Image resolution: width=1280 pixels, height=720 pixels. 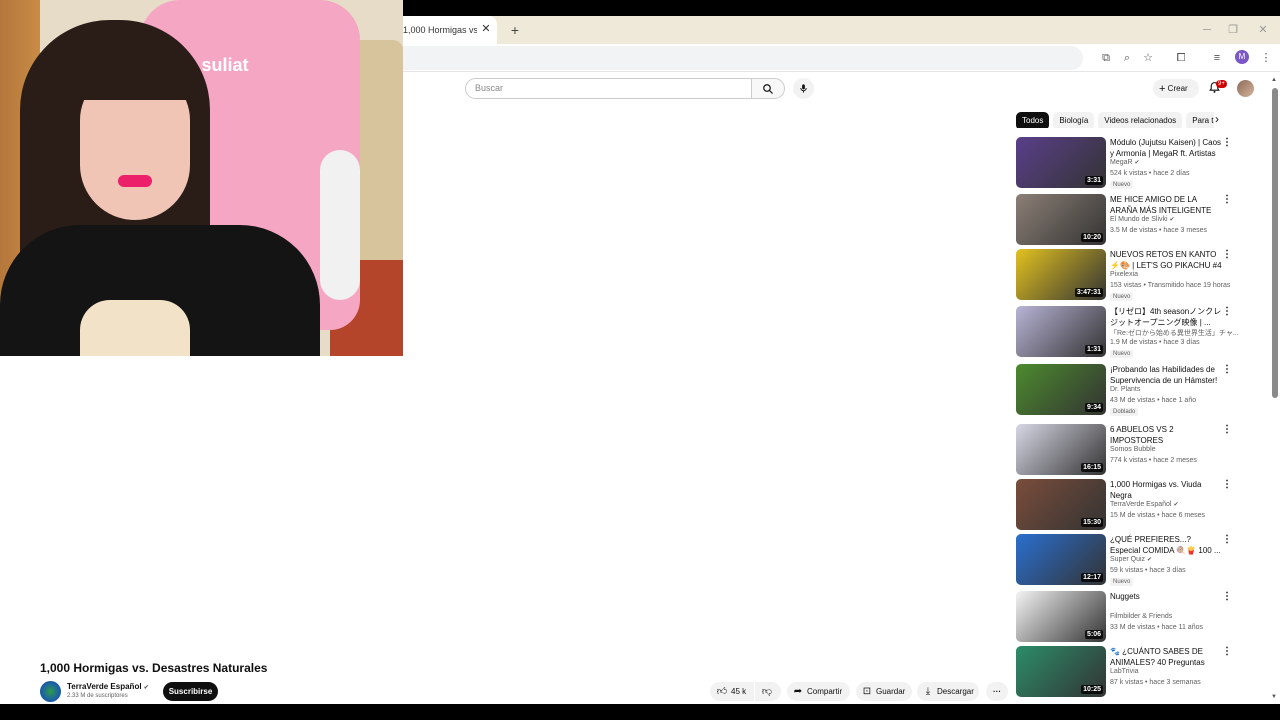 What do you see at coordinates (1274, 697) in the screenshot?
I see `scroll-down-arrow-icon: ▼` at bounding box center [1274, 697].